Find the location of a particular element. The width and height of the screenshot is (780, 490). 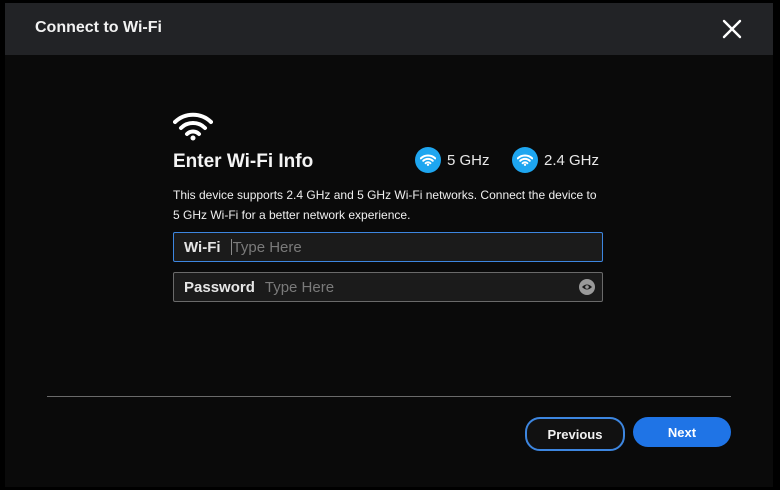

close-button is located at coordinates (732, 29).